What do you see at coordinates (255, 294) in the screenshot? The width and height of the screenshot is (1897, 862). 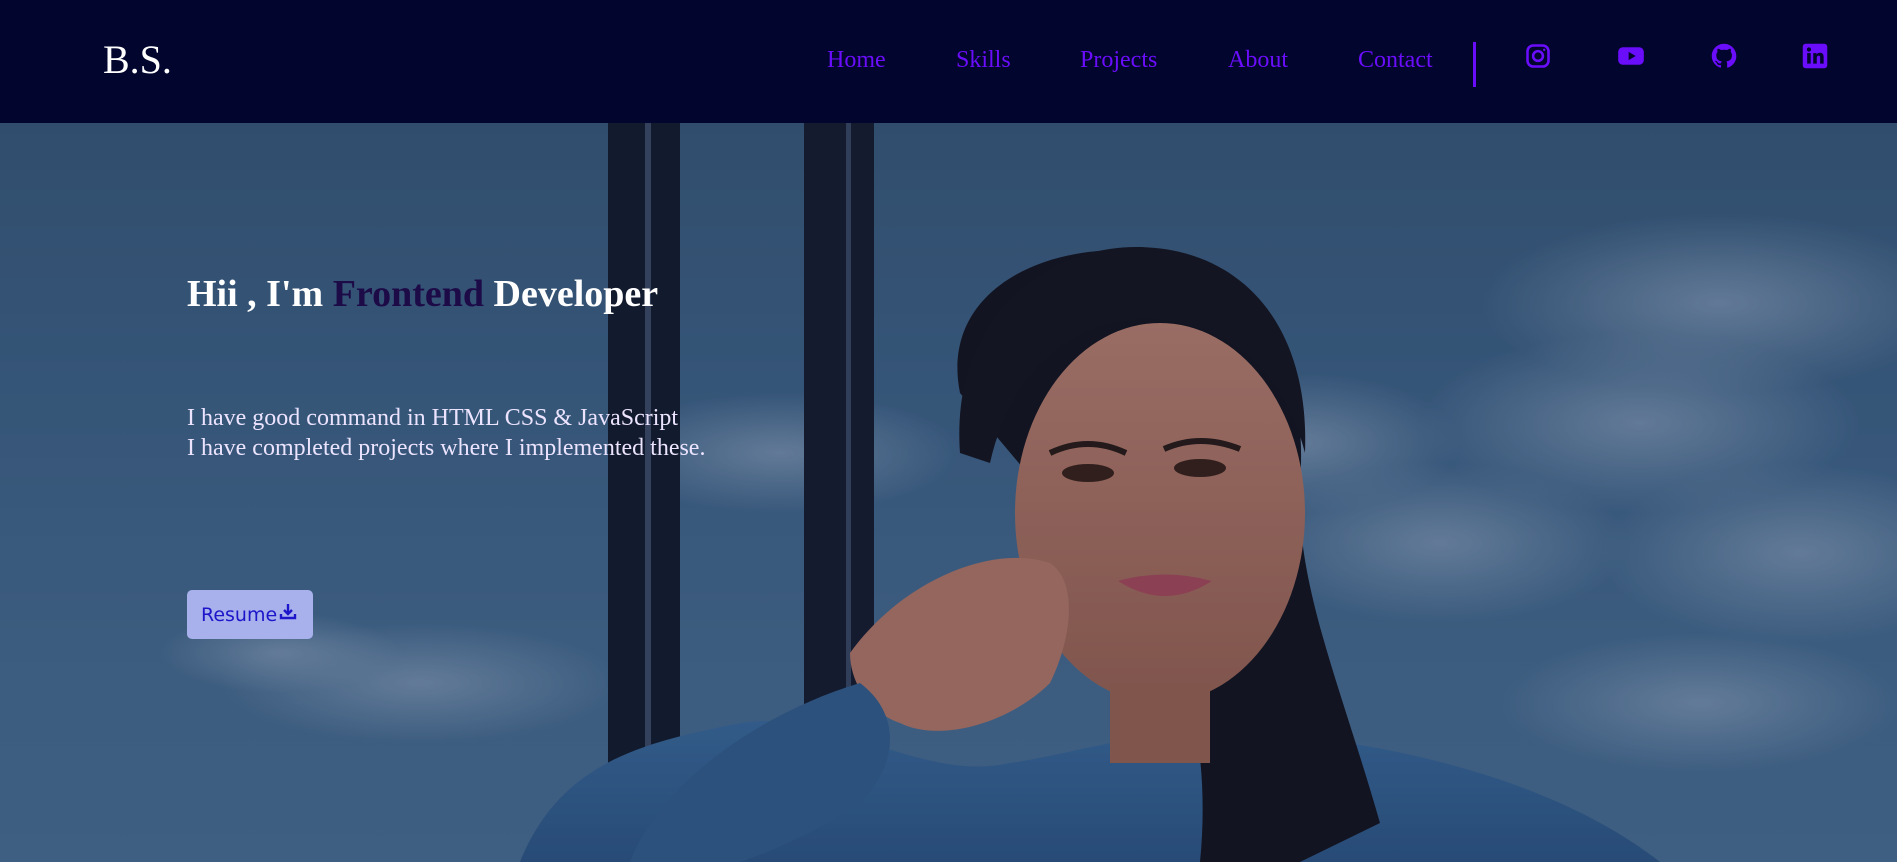 I see `headline-greeting: Hii , I'm` at bounding box center [255, 294].